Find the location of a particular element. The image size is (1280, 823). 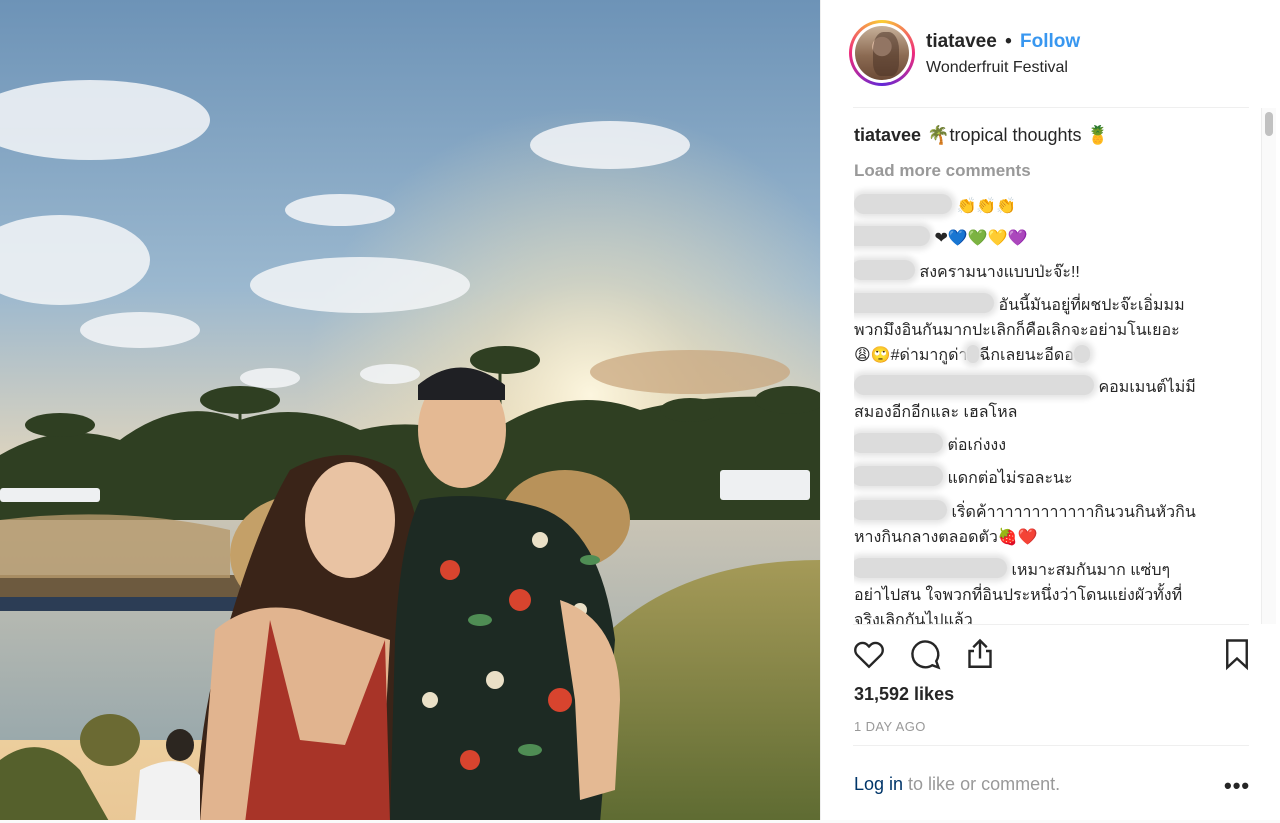

likes-count: 31,592 likes is located at coordinates (904, 694).